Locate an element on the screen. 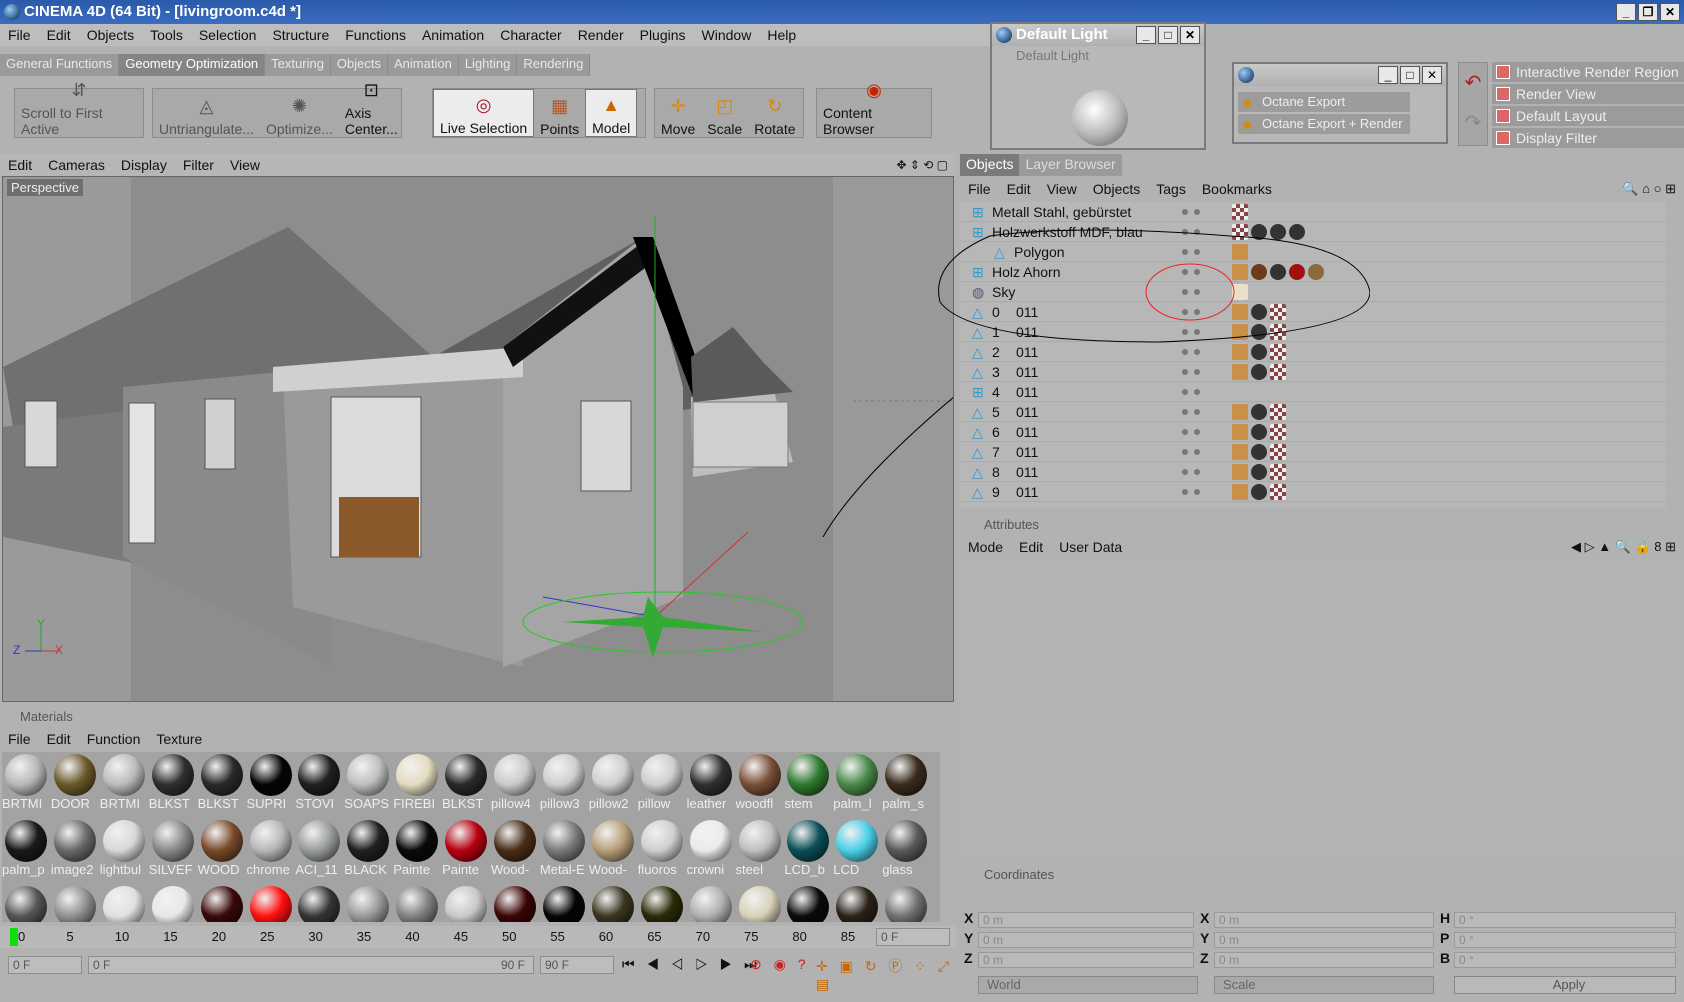 The width and height of the screenshot is (1684, 1002). coord-pos-z-field: 0 m is located at coordinates (1086, 960).